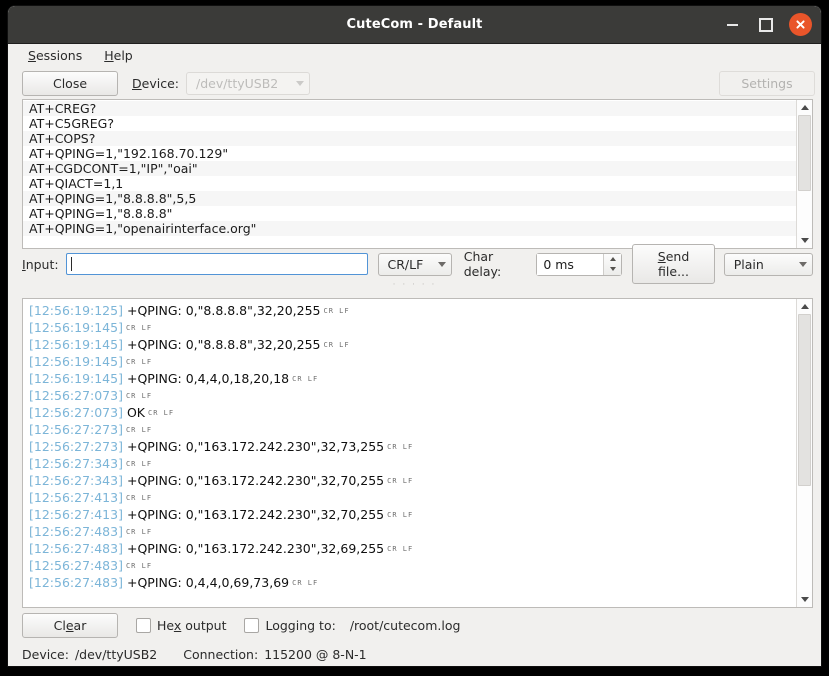 The height and width of the screenshot is (676, 829). Describe the element at coordinates (804, 400) in the screenshot. I see `log-scroll-thumb` at that location.